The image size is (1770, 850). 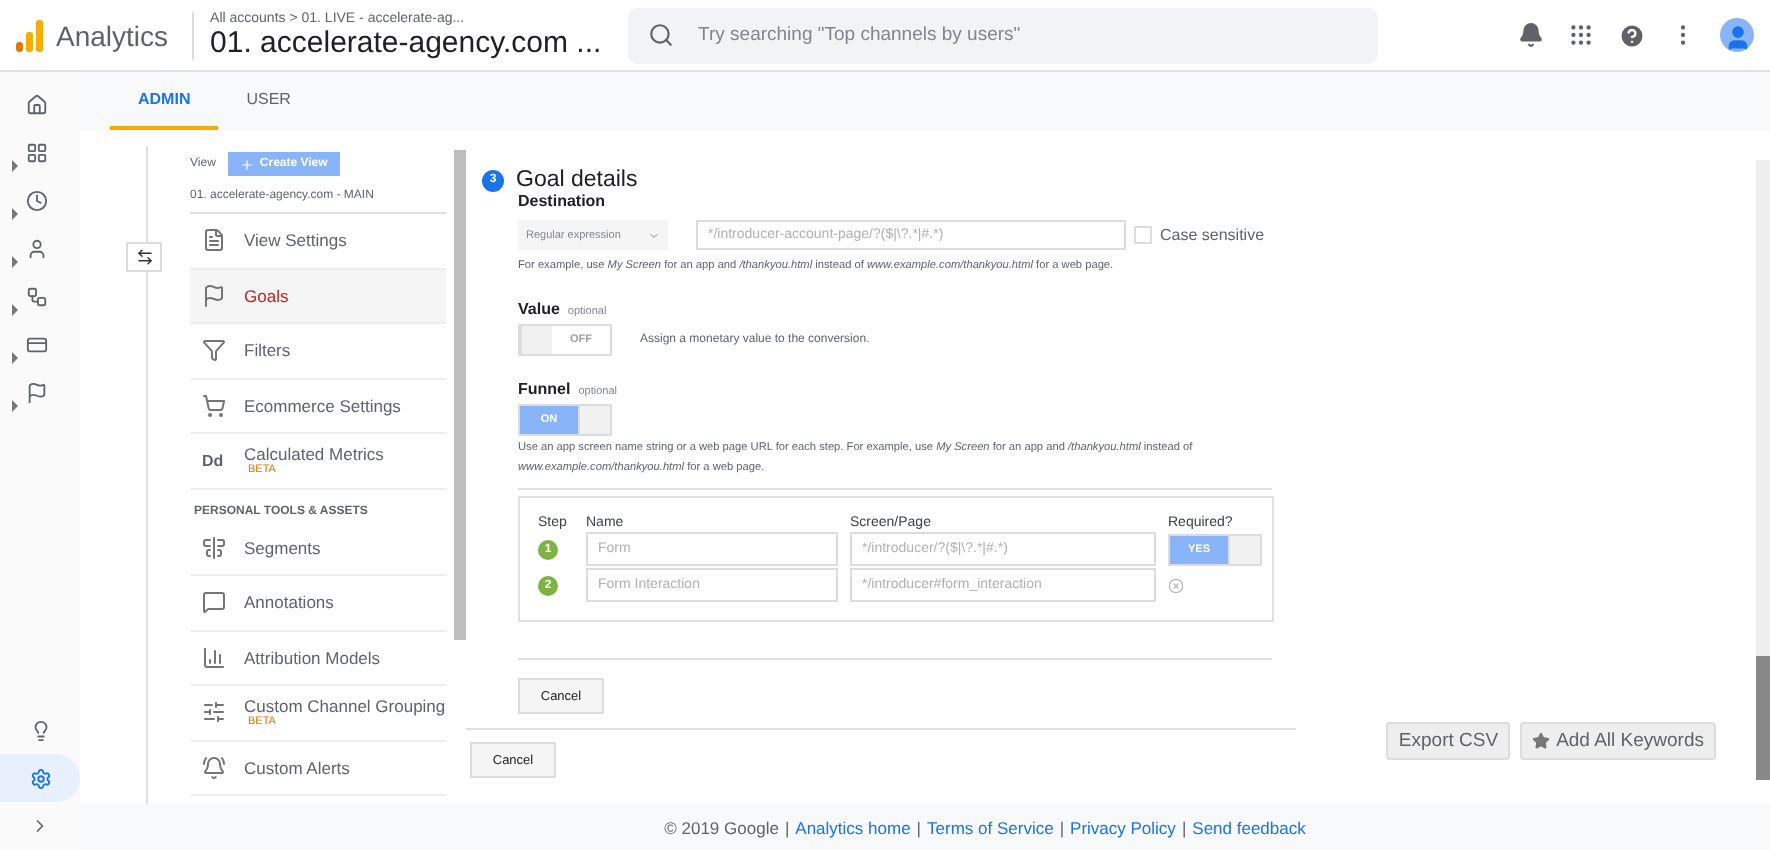 I want to click on tab: ADMIN, so click(x=164, y=101).